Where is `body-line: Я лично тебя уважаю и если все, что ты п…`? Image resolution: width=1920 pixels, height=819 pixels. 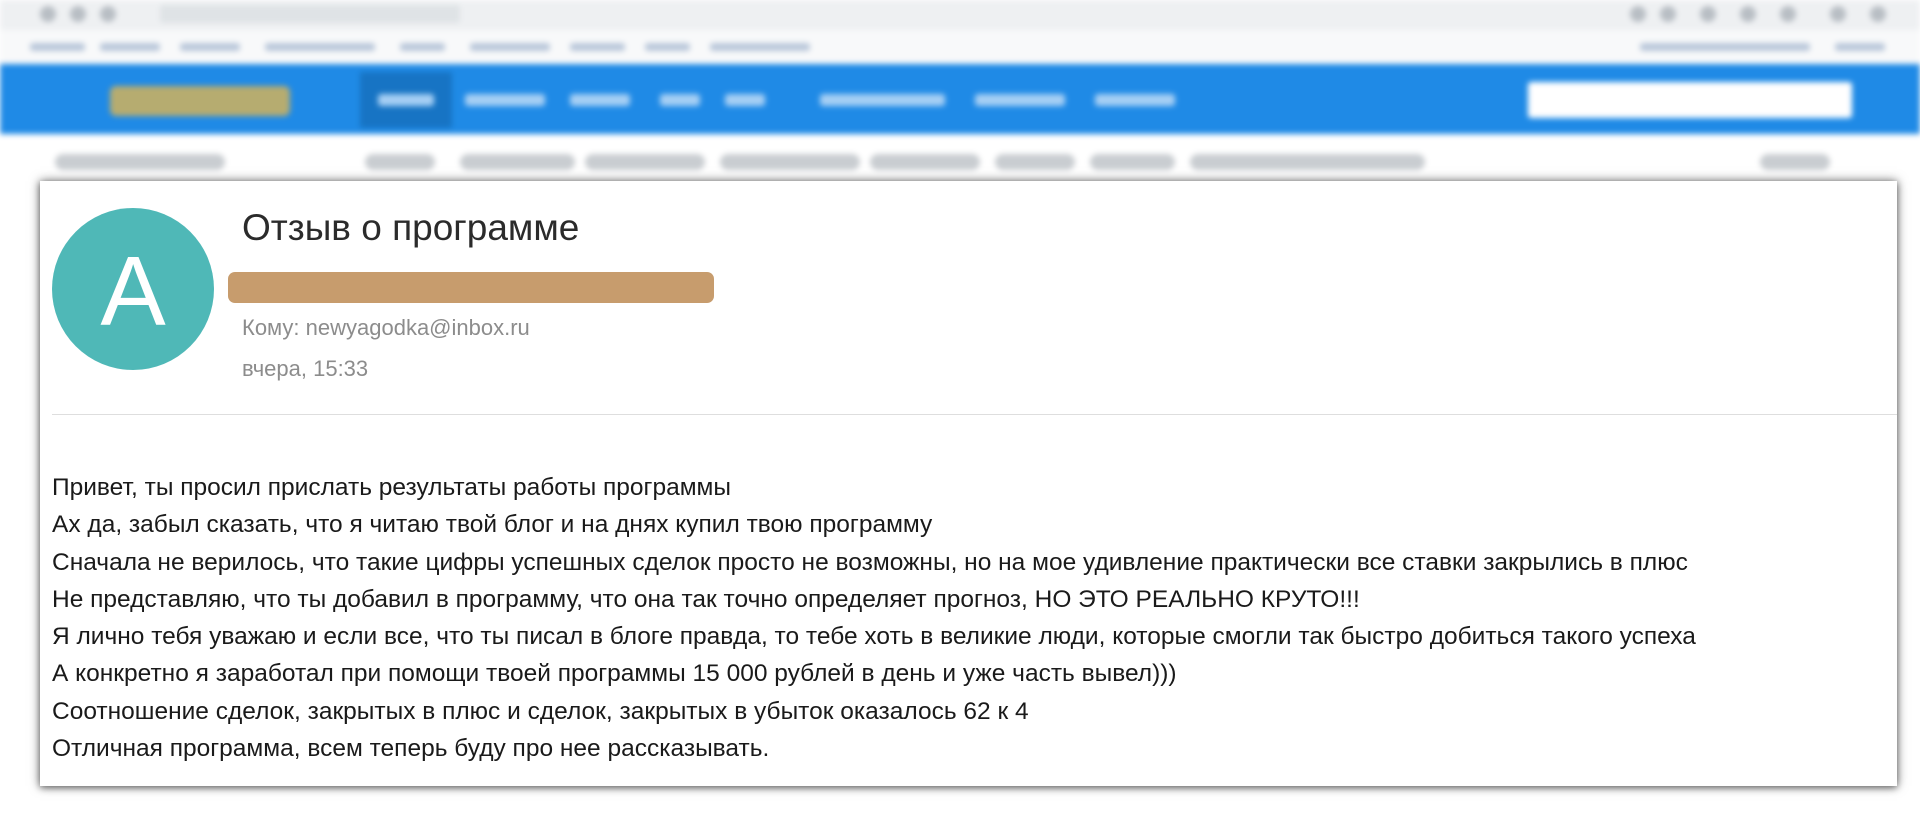 body-line: Я лично тебя уважаю и если все, что ты п… is located at coordinates (874, 637).